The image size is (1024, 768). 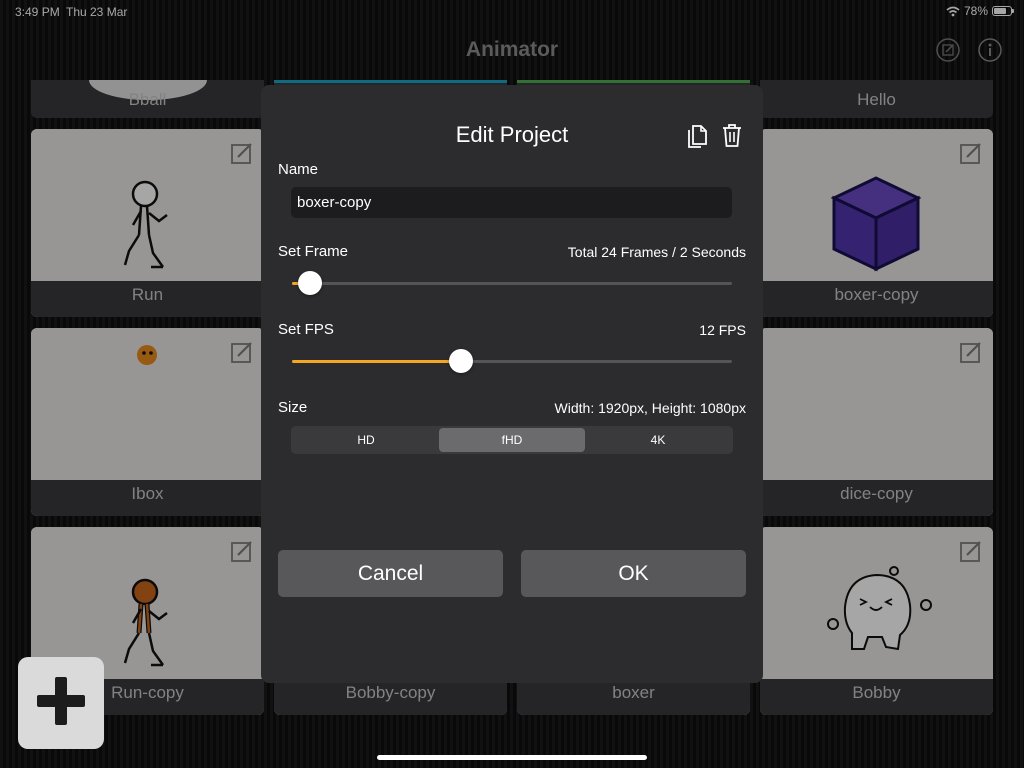 I want to click on fps-slider-fill, so click(x=377, y=361).